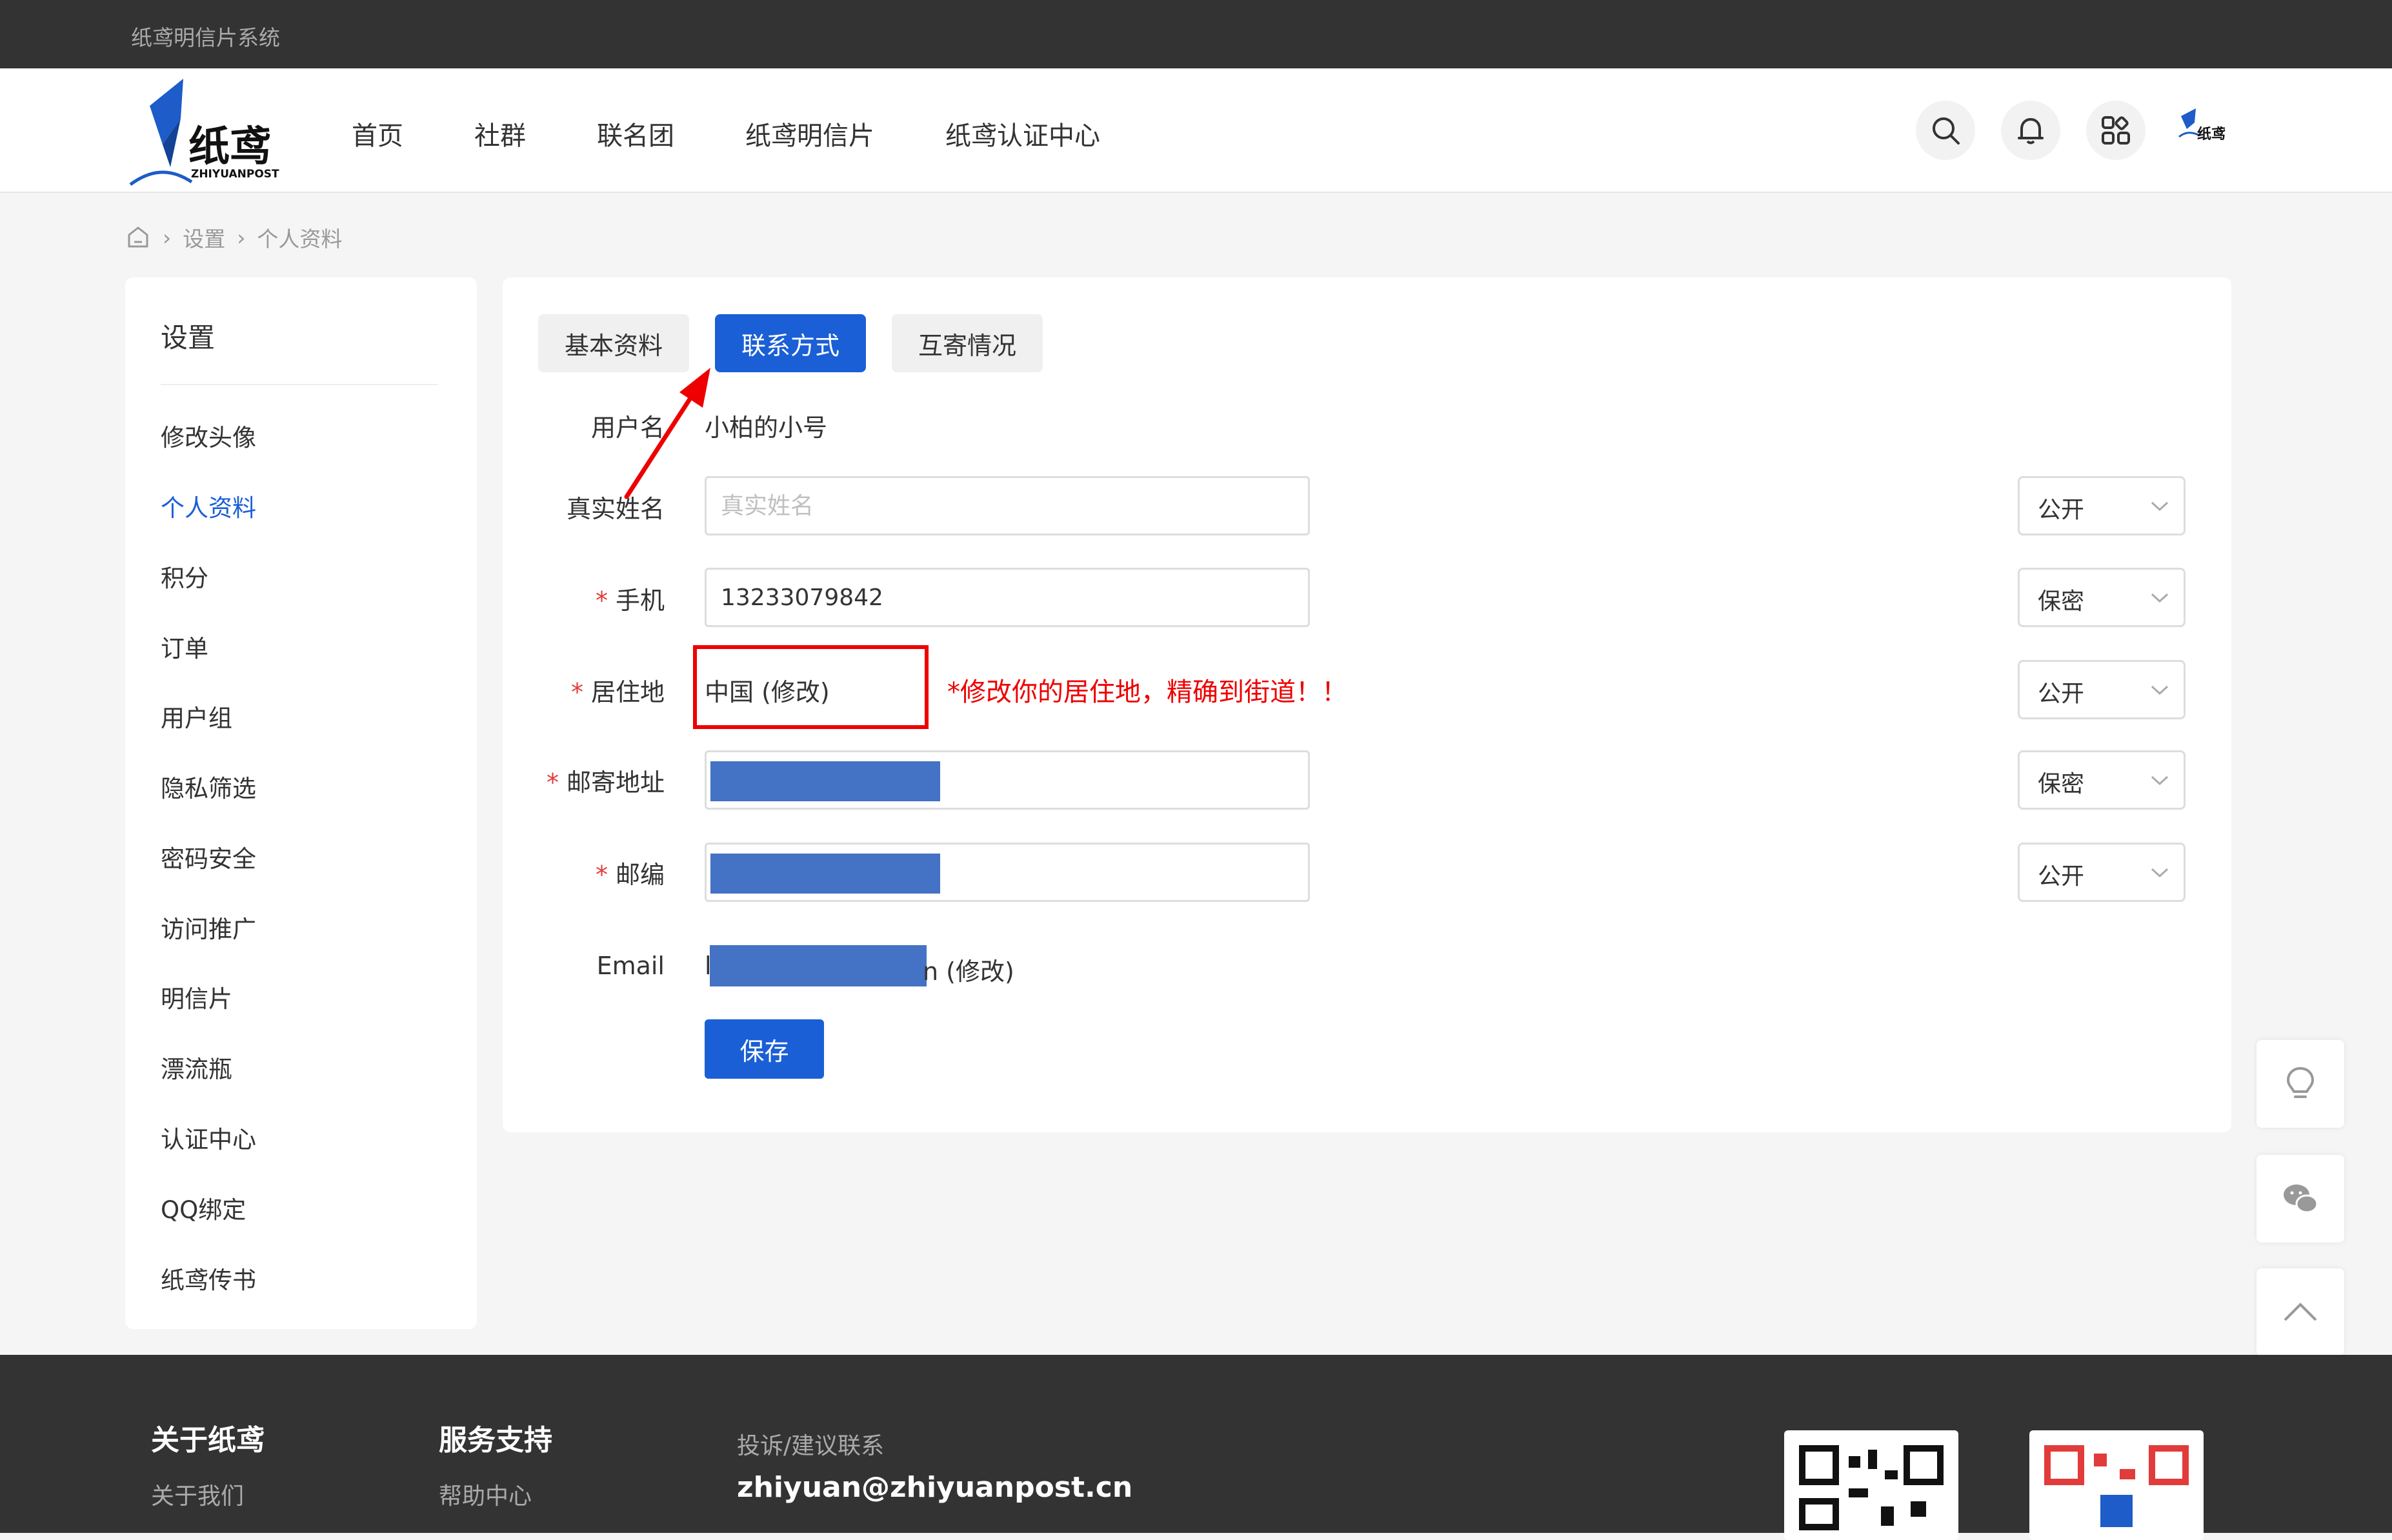  I want to click on notification-button, so click(2030, 130).